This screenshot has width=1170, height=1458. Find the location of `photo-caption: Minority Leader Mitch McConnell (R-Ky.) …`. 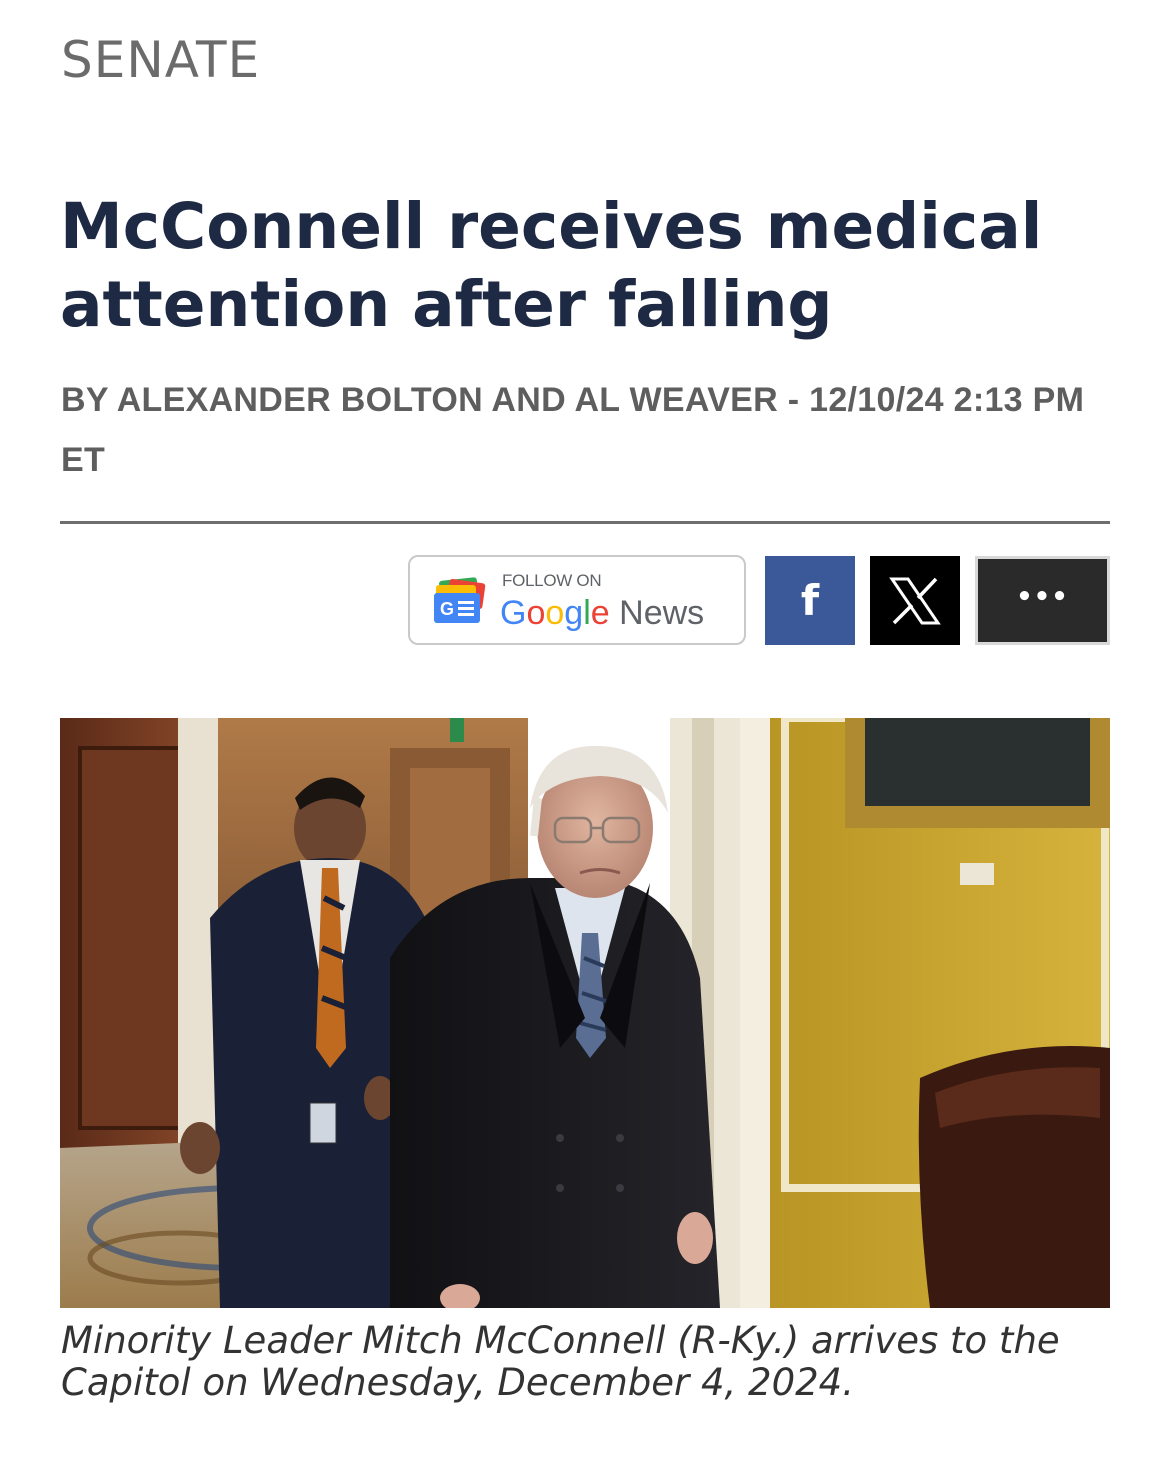

photo-caption: Minority Leader Mitch McConnell (R-Ky.) … is located at coordinates (560, 1361).